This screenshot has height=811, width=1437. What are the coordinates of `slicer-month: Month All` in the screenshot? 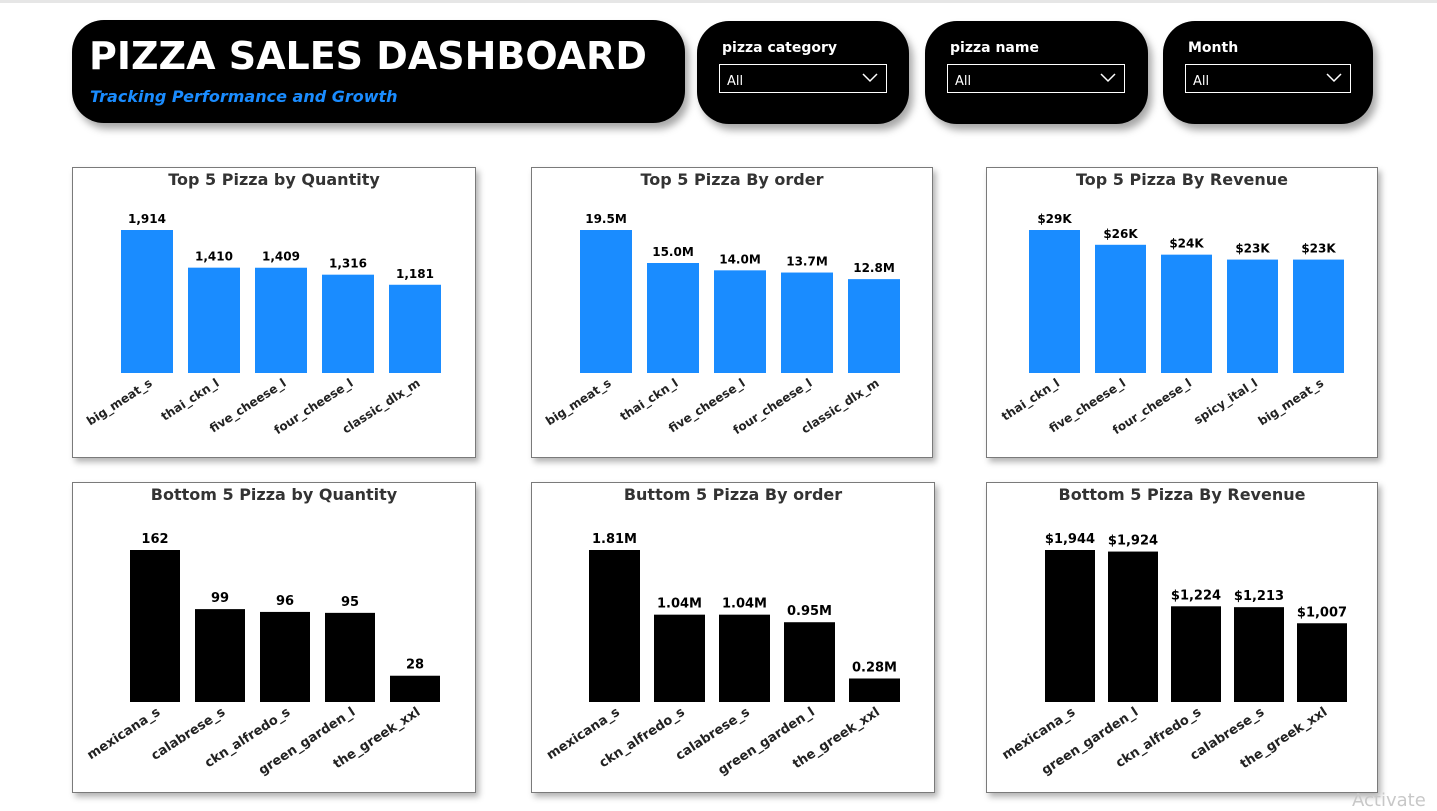 It's located at (1268, 72).